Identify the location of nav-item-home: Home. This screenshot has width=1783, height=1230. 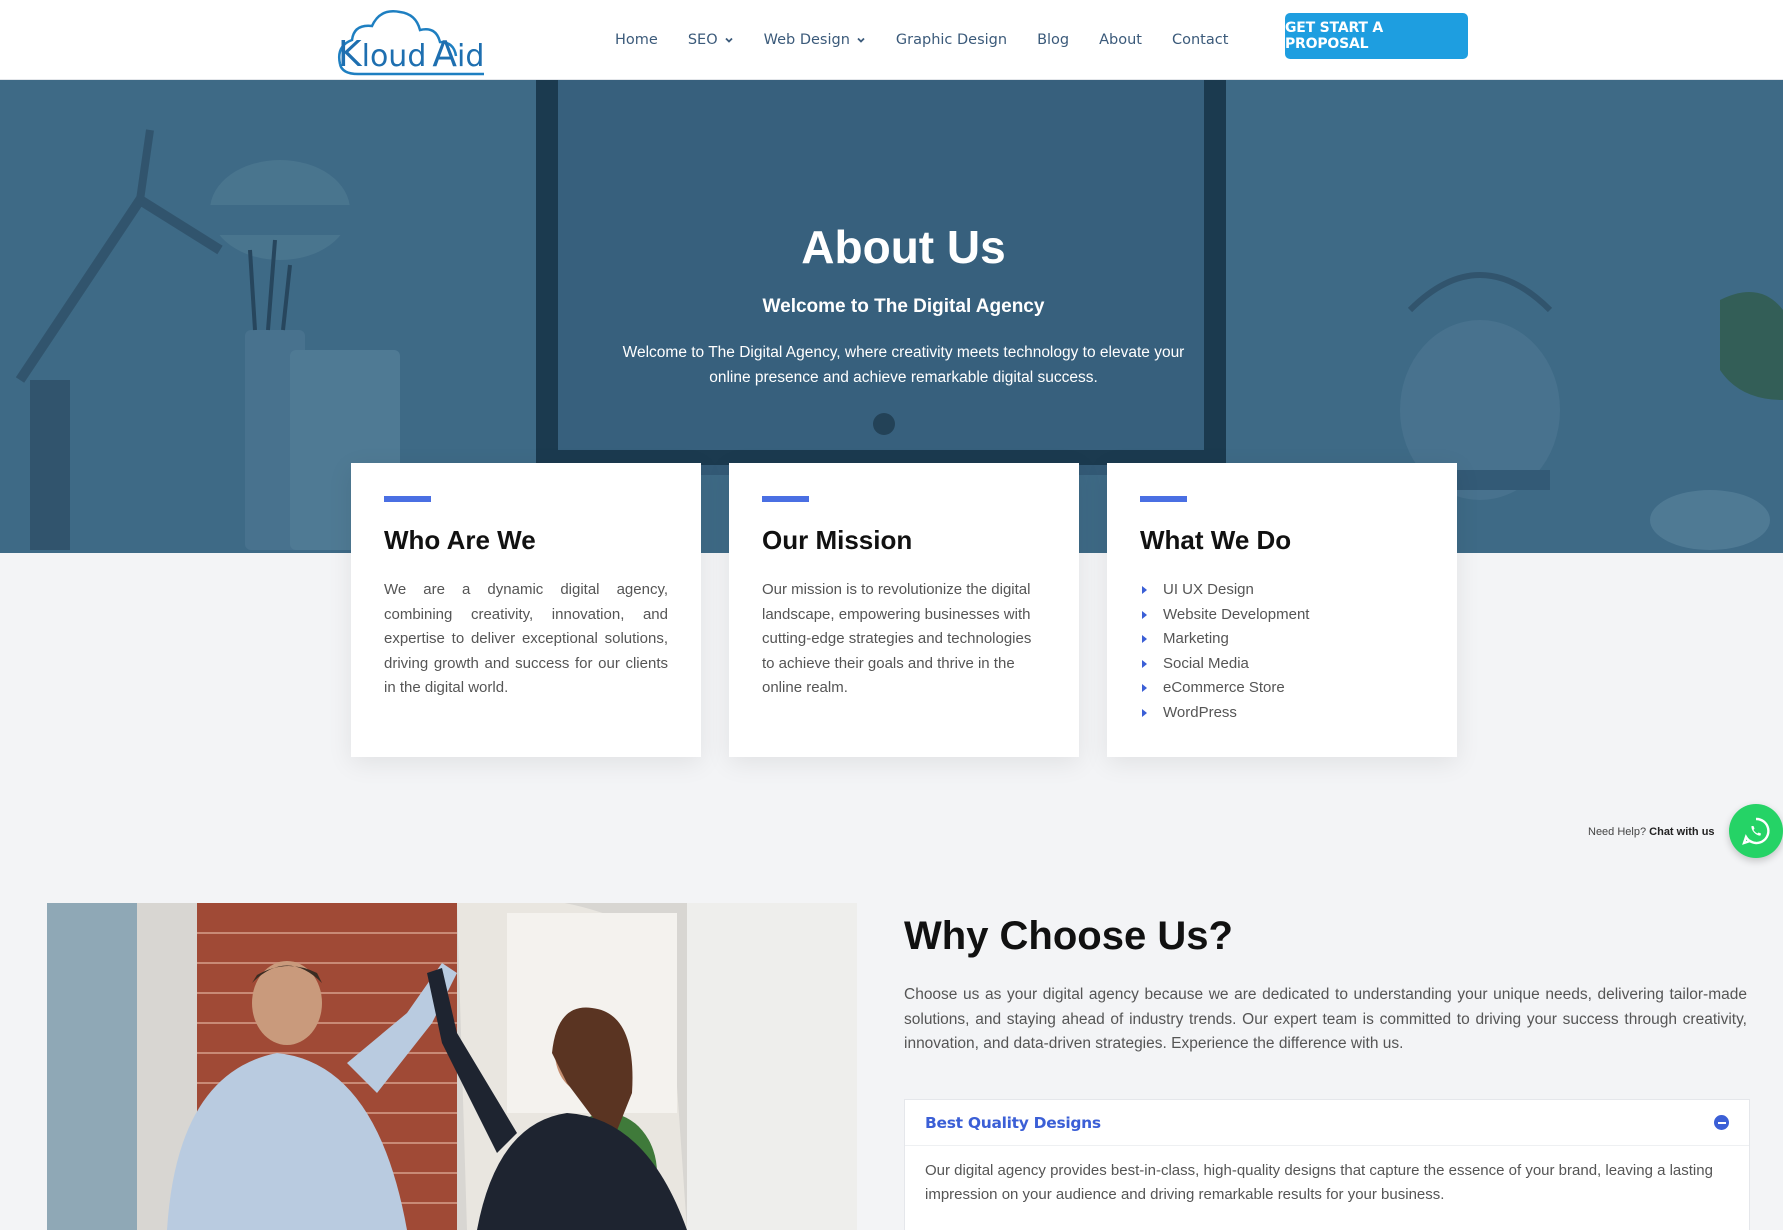
(636, 40).